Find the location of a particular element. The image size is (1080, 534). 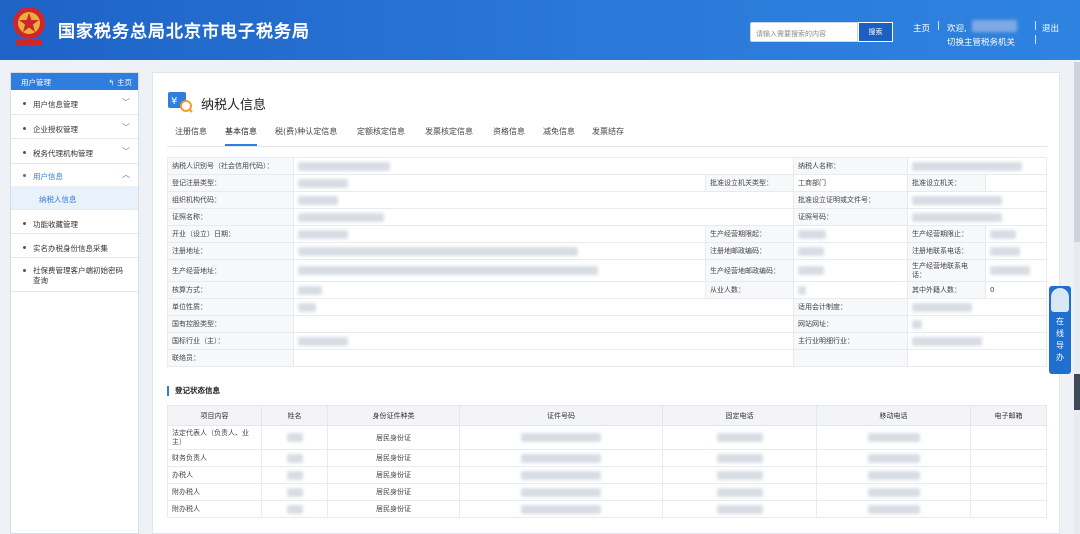

col-header-id-type: 身份证件种类 is located at coordinates (393, 415).